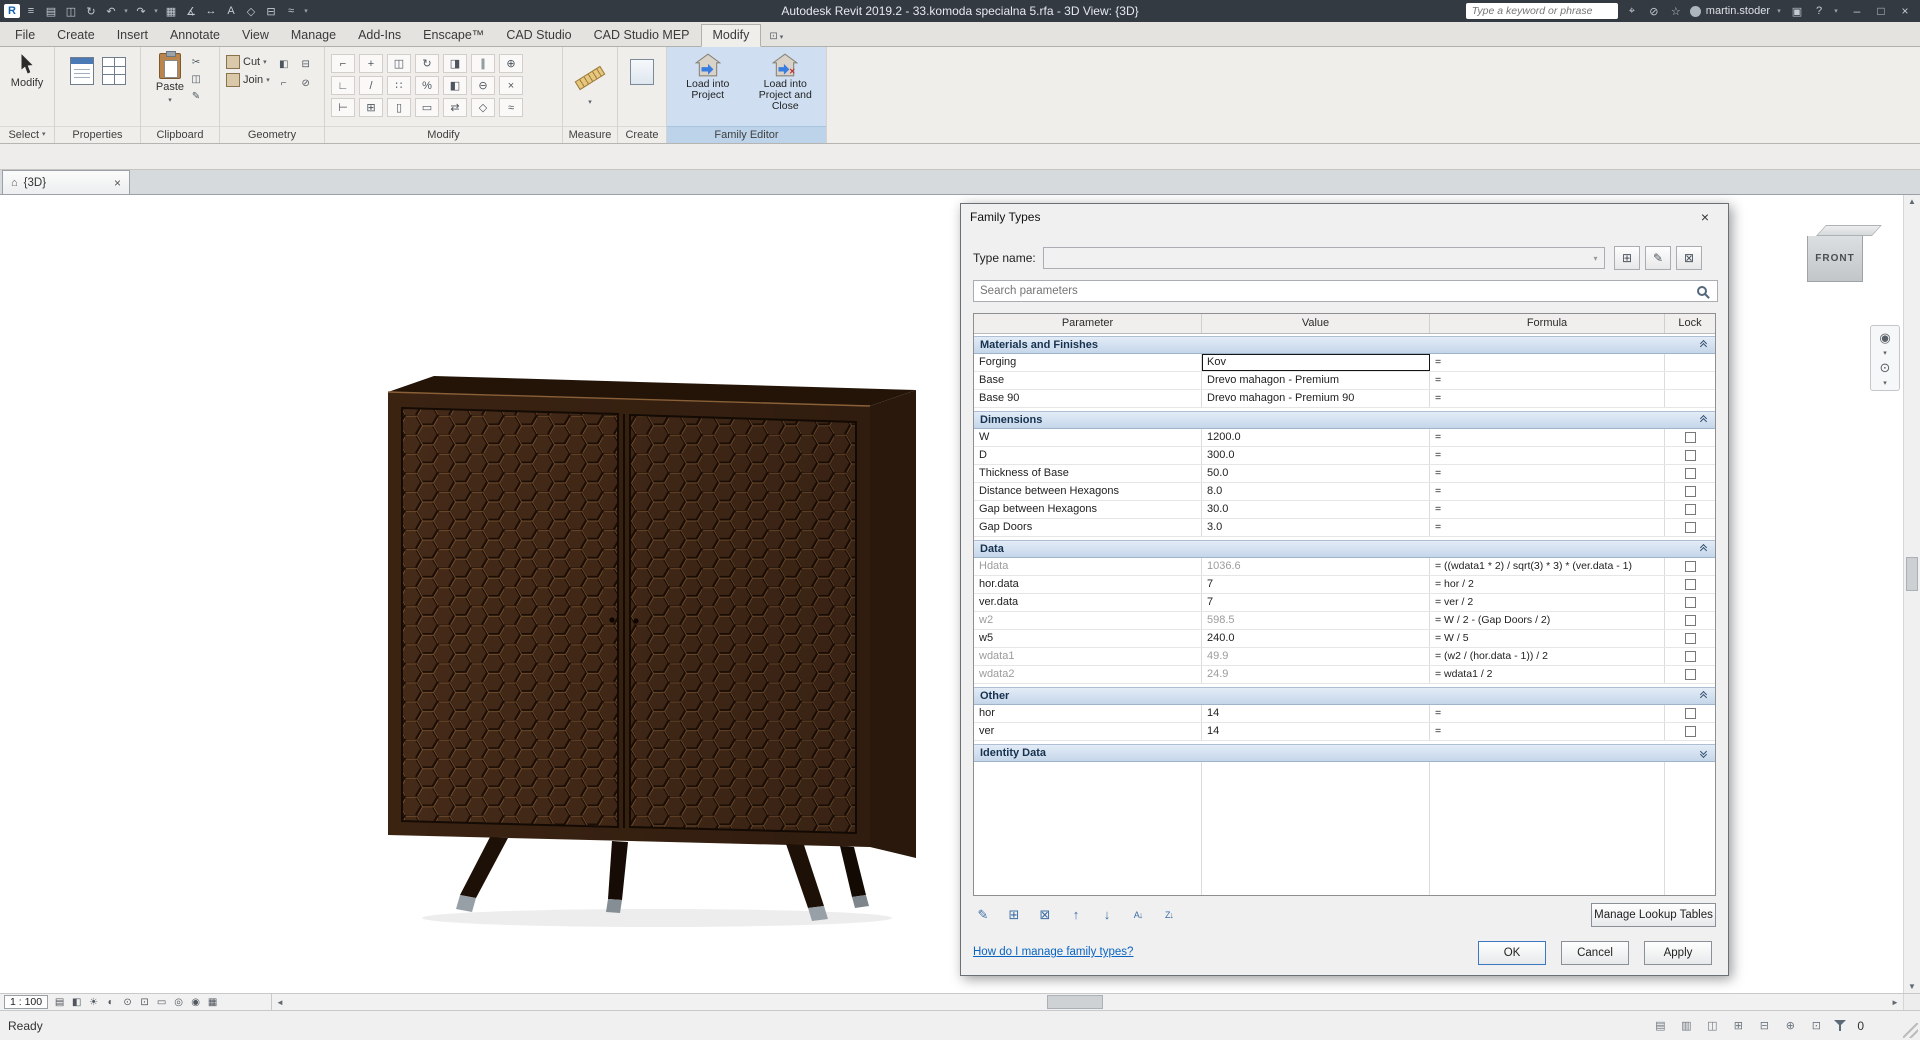  Describe the element at coordinates (538, 35) in the screenshot. I see `ribbon-tab-cad-studio: CAD Studio` at that location.